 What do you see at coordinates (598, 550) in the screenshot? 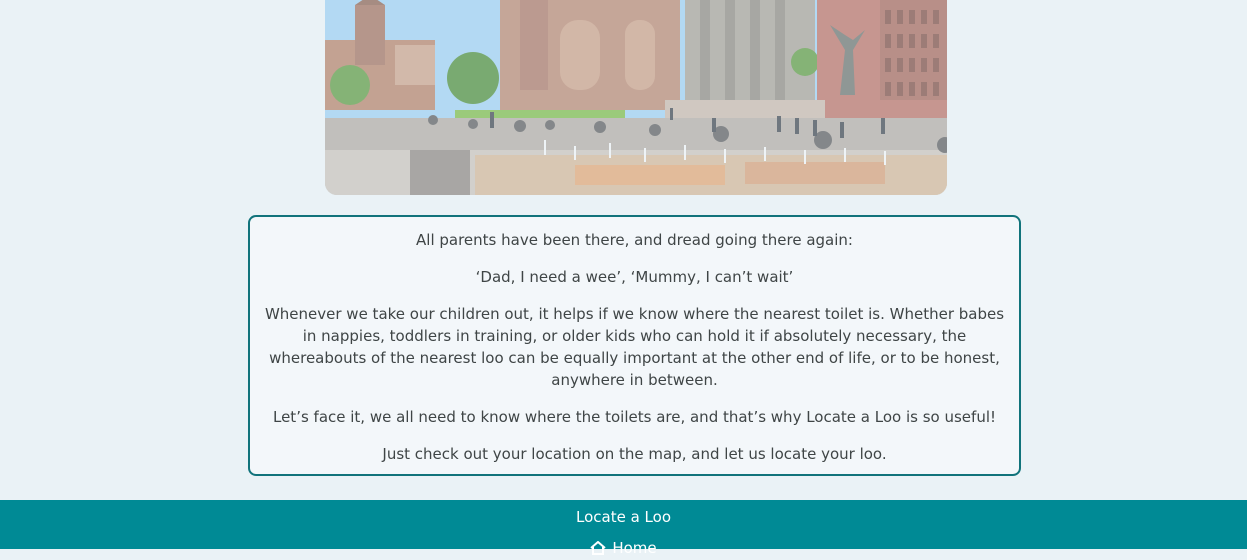
I see `home-icon` at bounding box center [598, 550].